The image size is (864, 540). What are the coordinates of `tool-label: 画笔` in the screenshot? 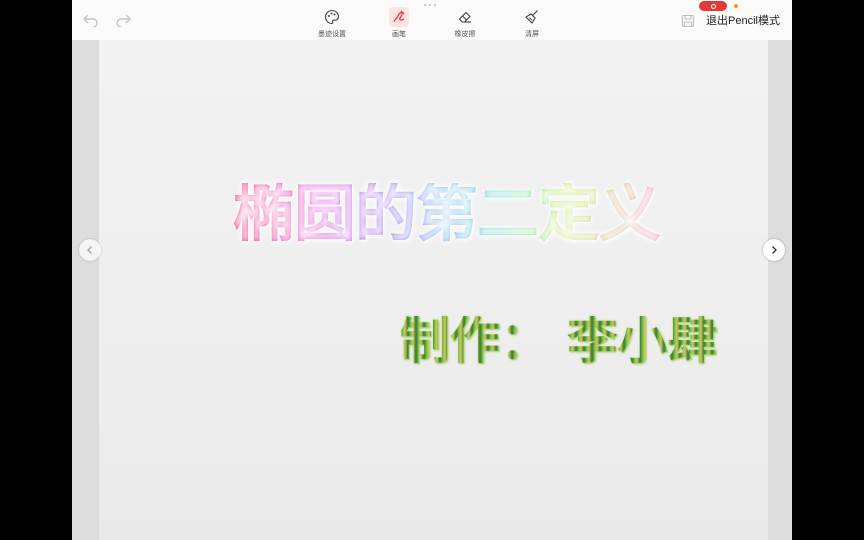 It's located at (399, 34).